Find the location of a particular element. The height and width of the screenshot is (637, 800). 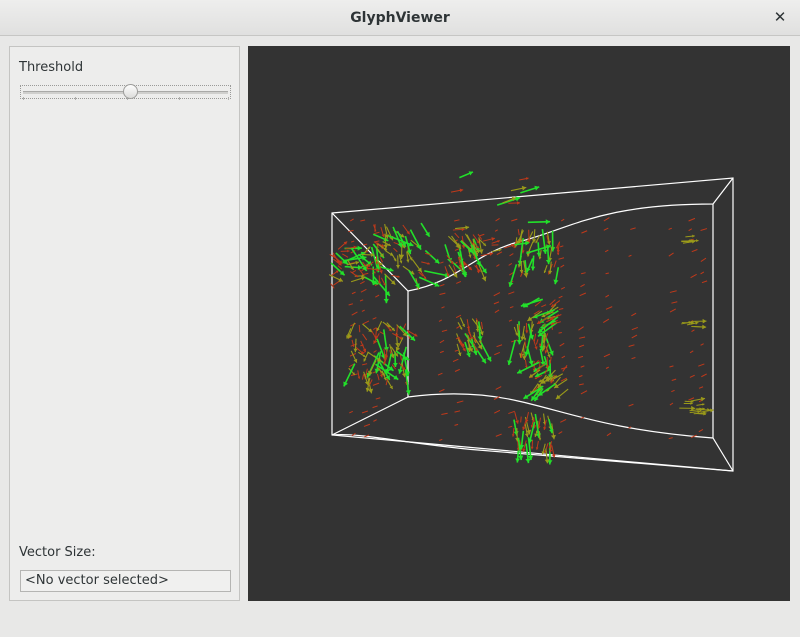

slider-handle is located at coordinates (130, 91).